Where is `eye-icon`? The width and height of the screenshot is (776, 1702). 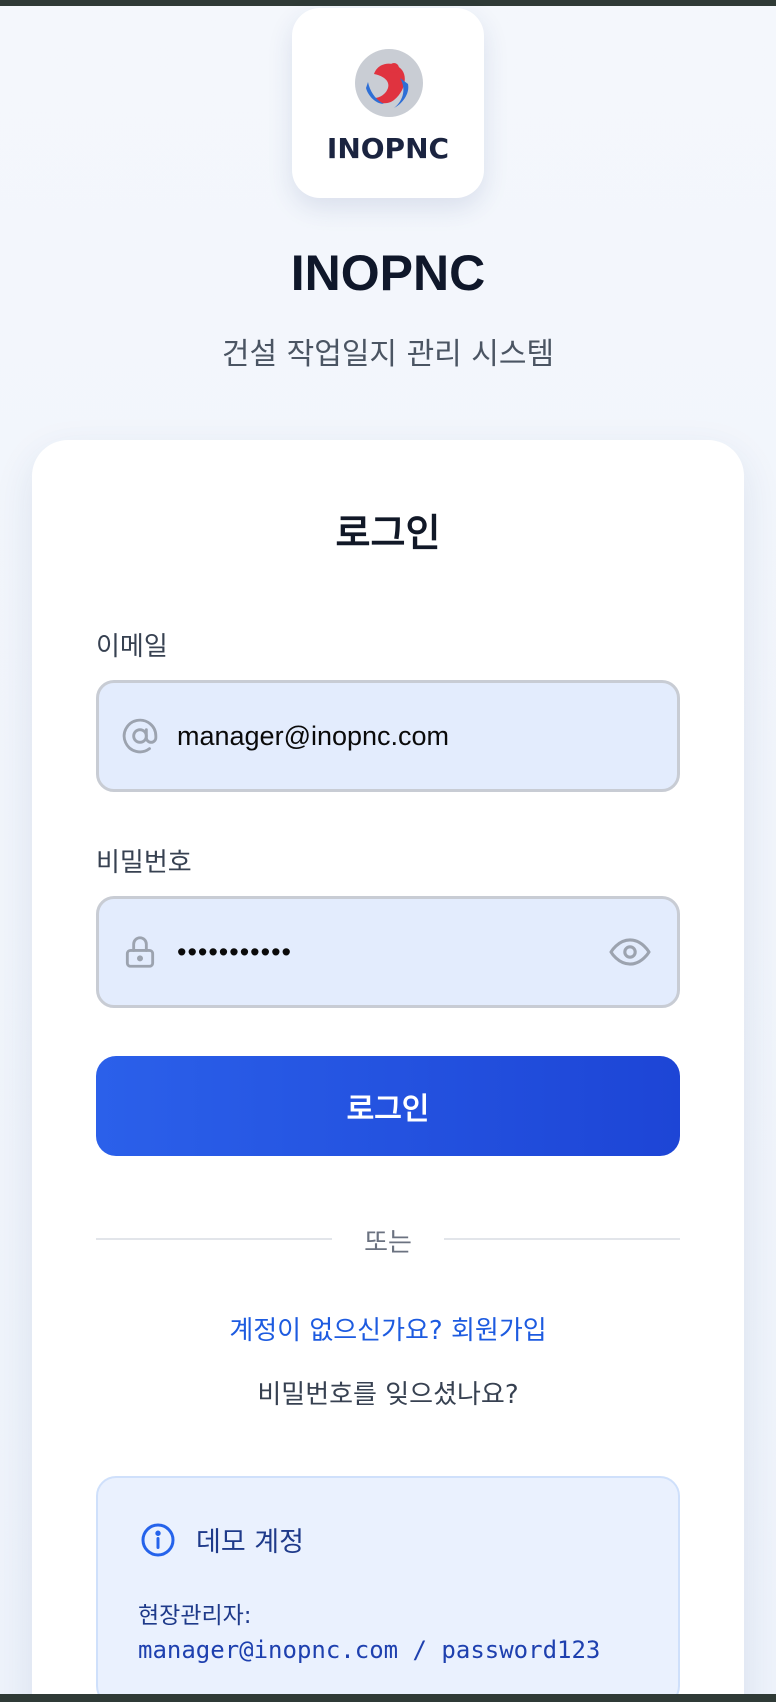
eye-icon is located at coordinates (630, 952).